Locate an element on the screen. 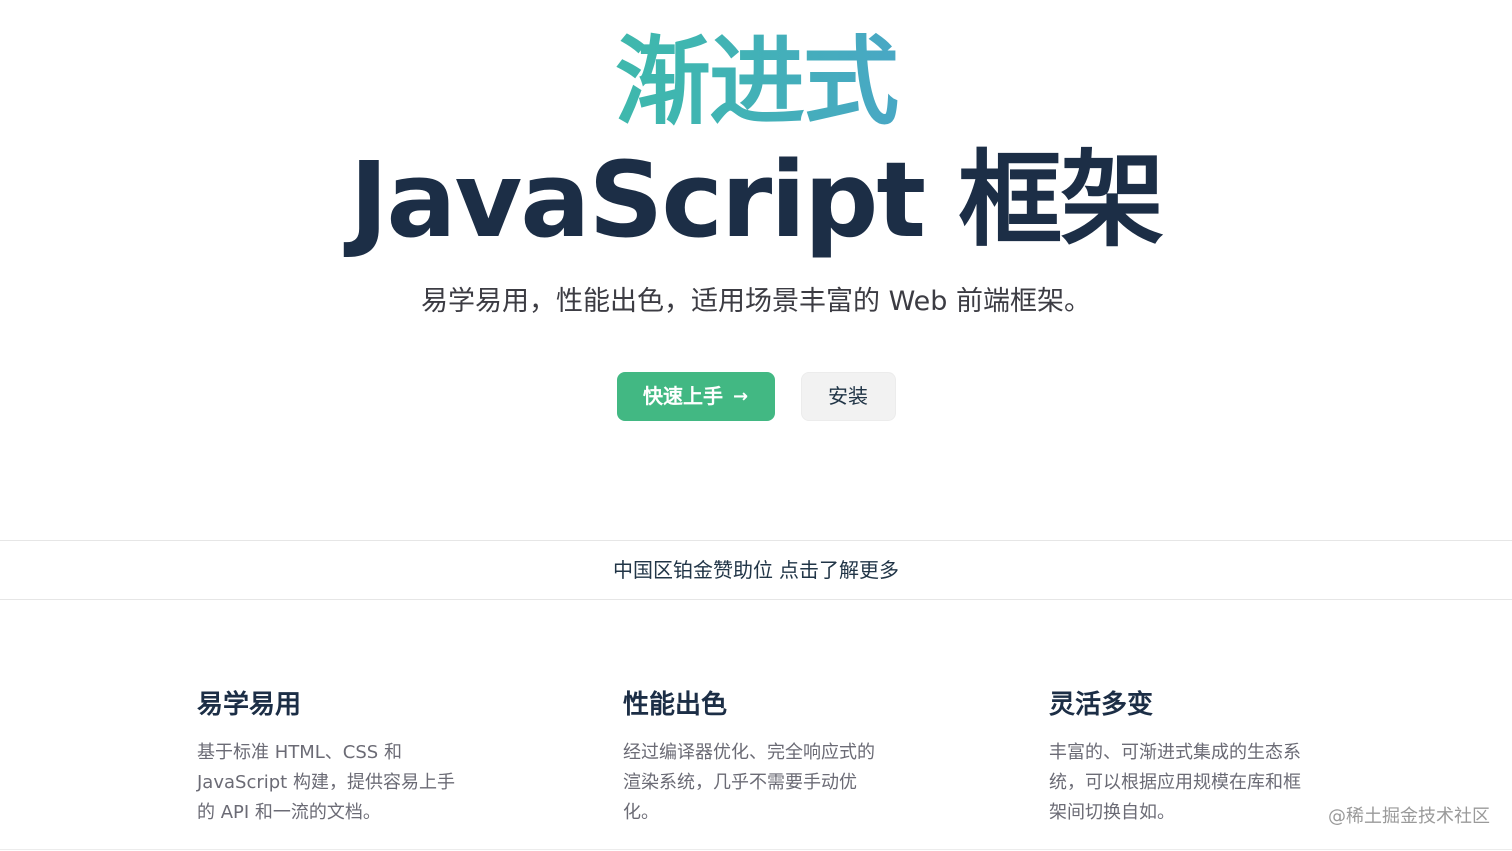 The image size is (1512, 851). feature-description: 经过编译器优化、完全响应式的 渲染系统，几乎不需要手动优 化。 is located at coordinates (773, 783).